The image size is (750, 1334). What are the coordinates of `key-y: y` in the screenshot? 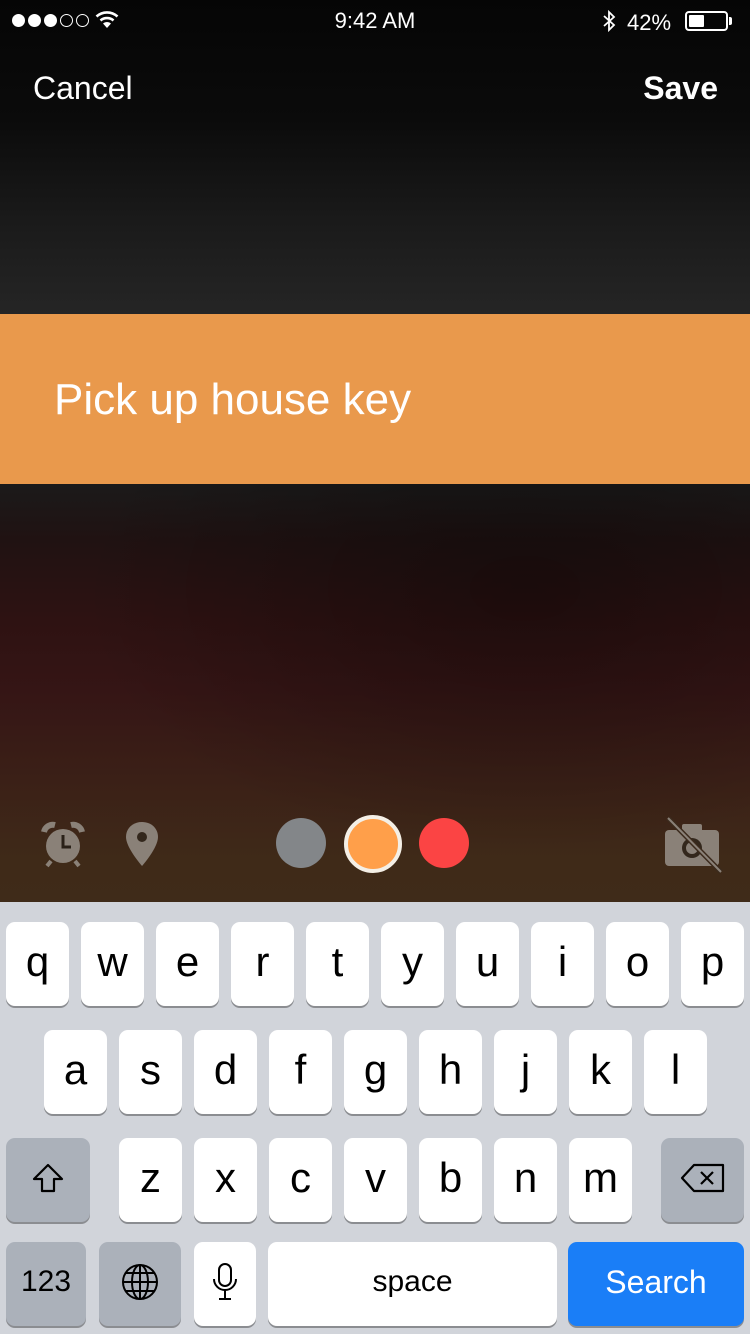 It's located at (412, 964).